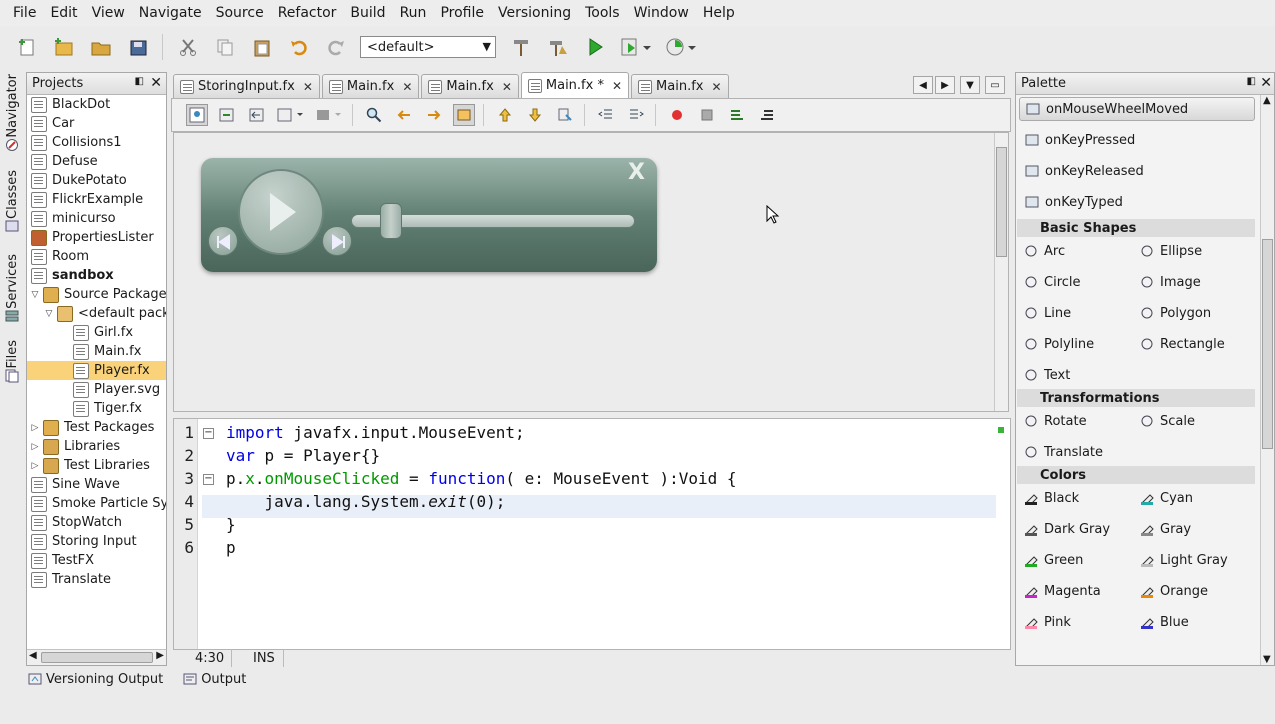  I want to click on menu-profile: Profile, so click(462, 13).